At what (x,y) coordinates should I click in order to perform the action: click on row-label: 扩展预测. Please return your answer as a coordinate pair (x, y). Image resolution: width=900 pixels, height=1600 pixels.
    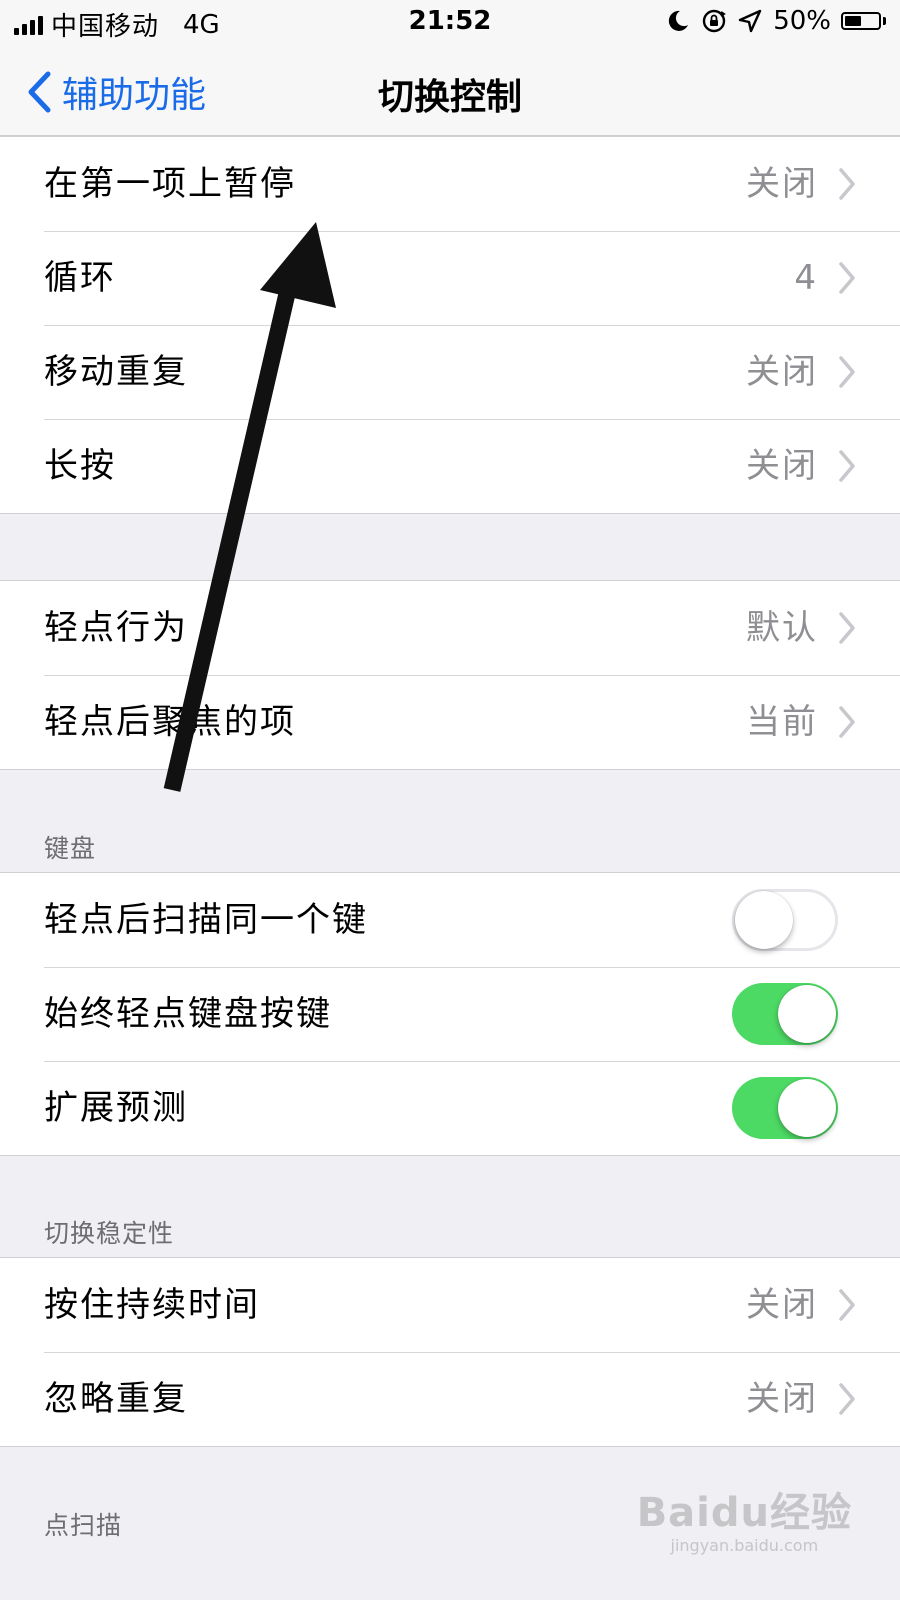
    Looking at the image, I should click on (116, 1108).